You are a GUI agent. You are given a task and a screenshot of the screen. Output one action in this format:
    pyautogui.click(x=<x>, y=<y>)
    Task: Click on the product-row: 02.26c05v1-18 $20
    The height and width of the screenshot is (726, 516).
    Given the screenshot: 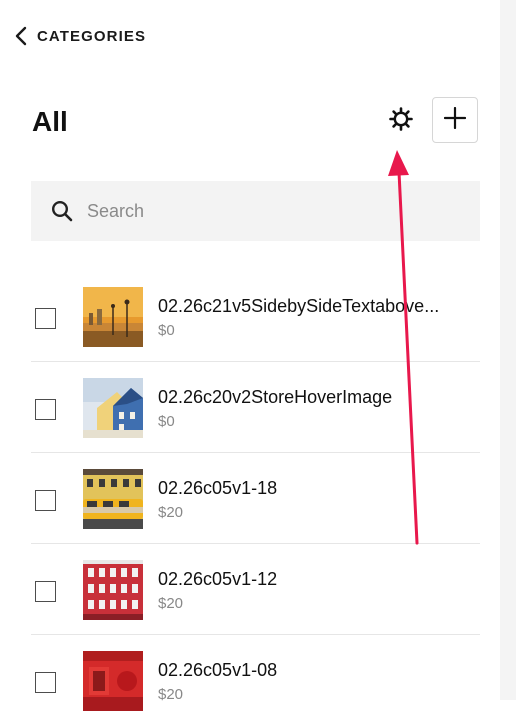 What is the action you would take?
    pyautogui.click(x=250, y=498)
    